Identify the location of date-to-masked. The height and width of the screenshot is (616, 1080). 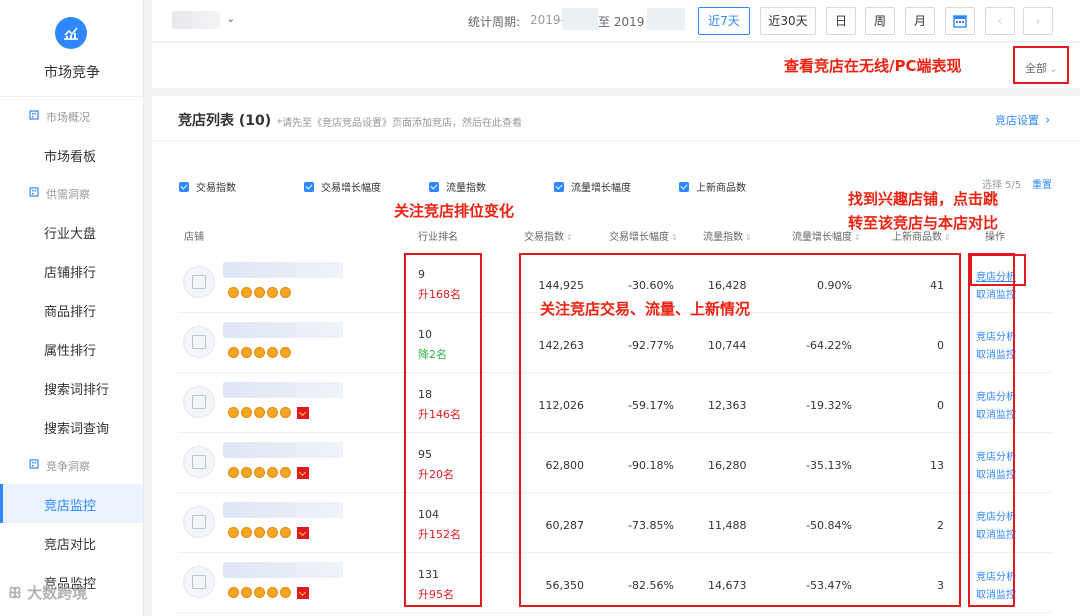
(666, 19).